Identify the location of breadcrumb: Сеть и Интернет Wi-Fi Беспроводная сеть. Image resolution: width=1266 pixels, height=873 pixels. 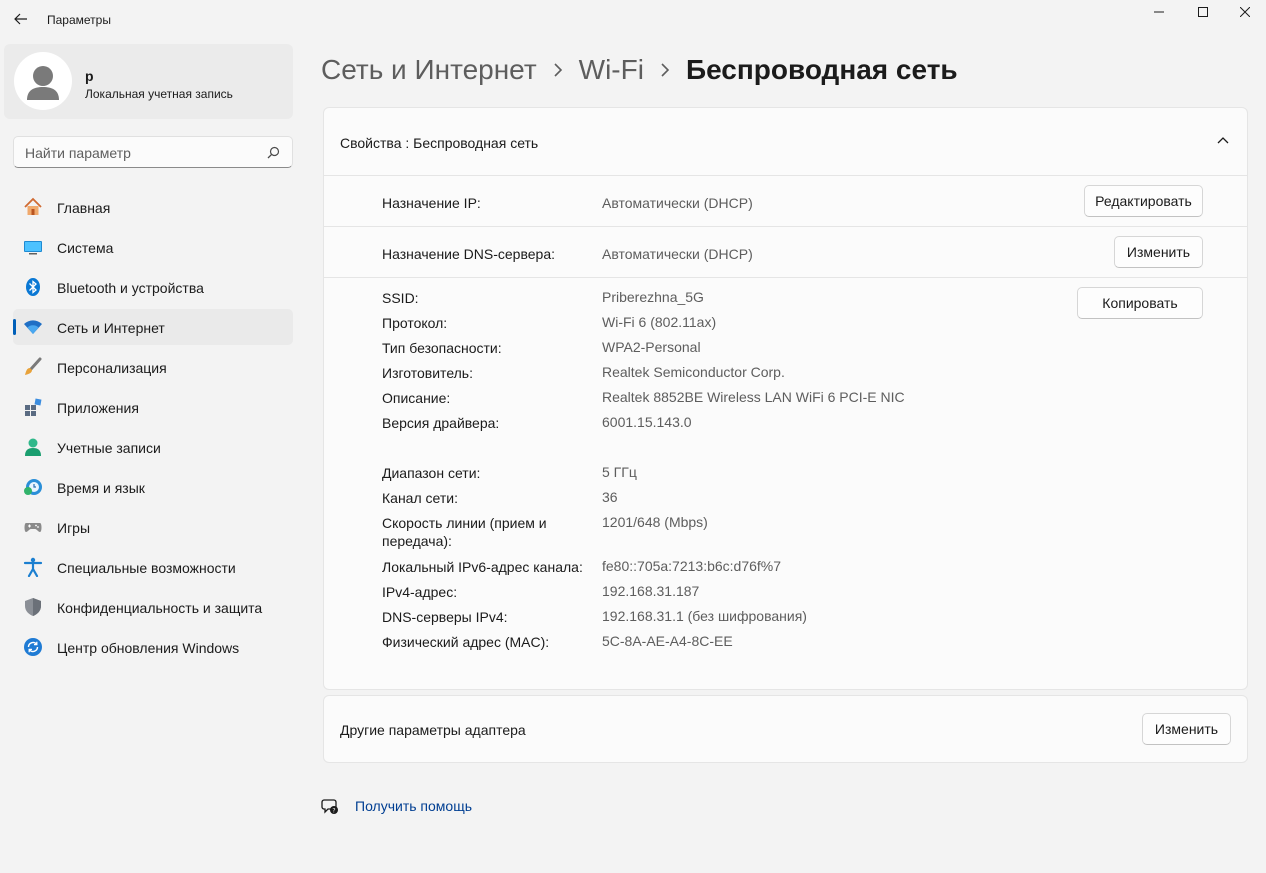
(639, 70).